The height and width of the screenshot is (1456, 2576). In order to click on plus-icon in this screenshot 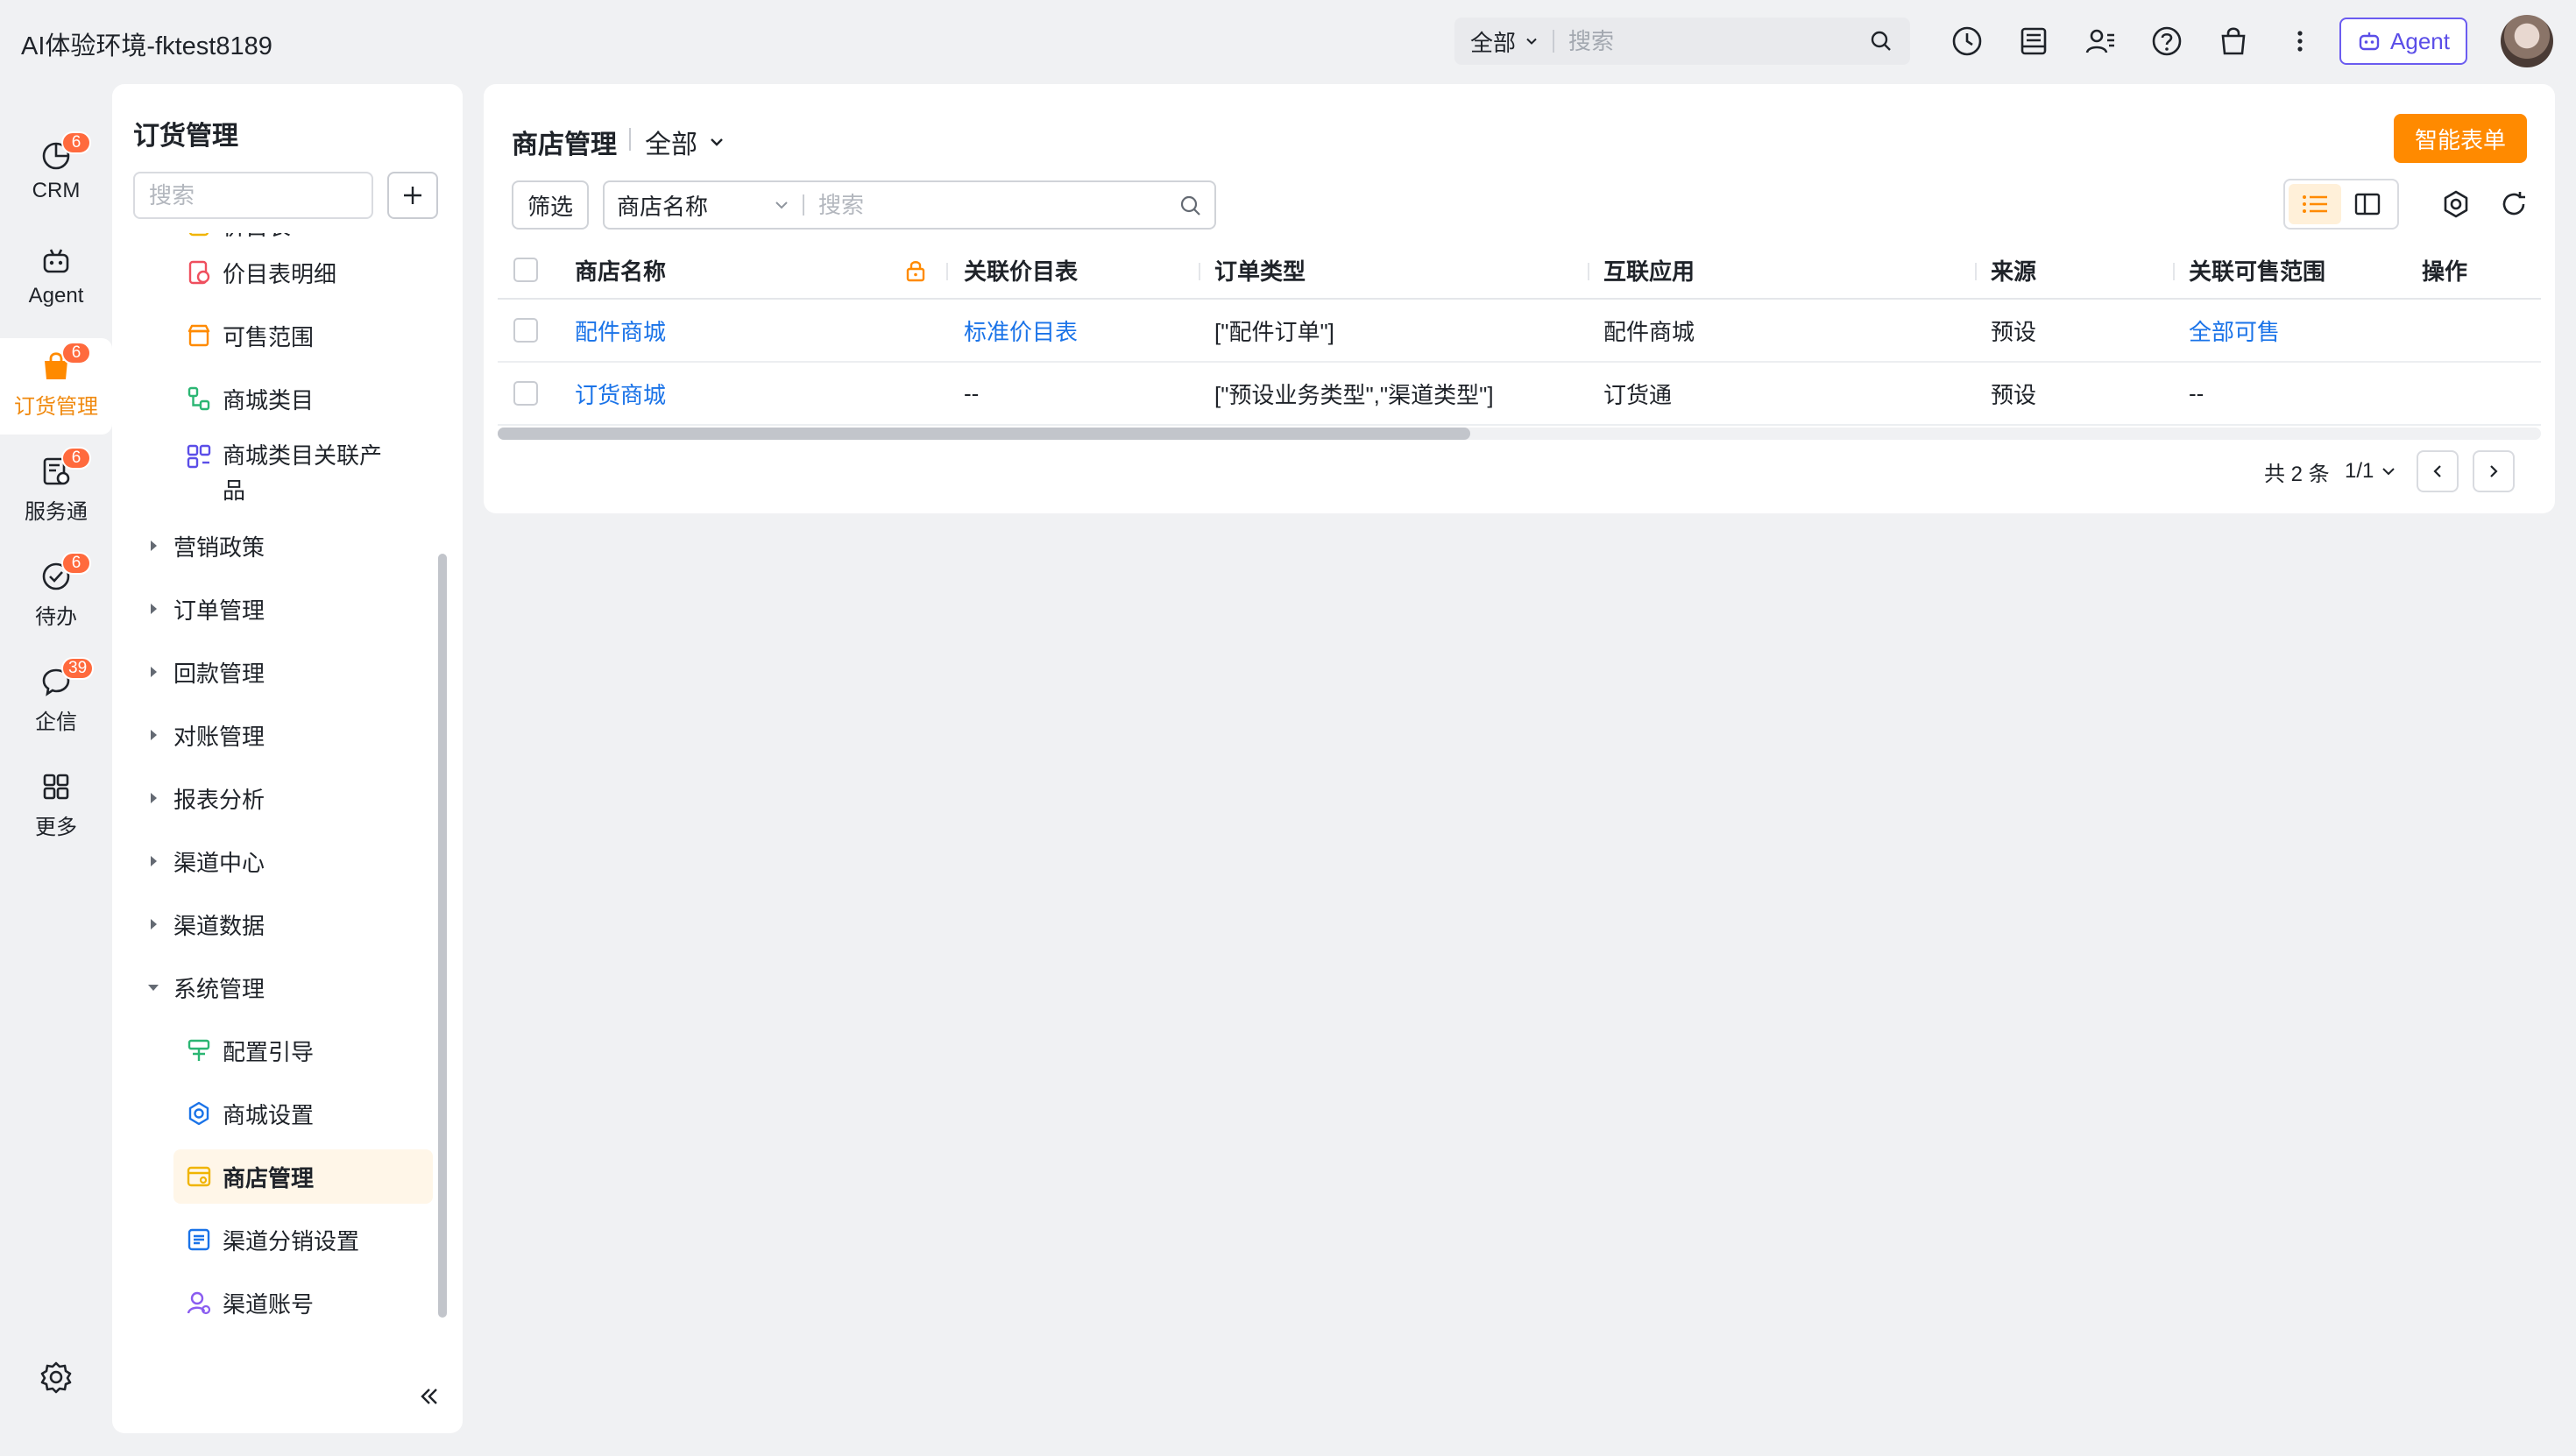, I will do `click(412, 195)`.